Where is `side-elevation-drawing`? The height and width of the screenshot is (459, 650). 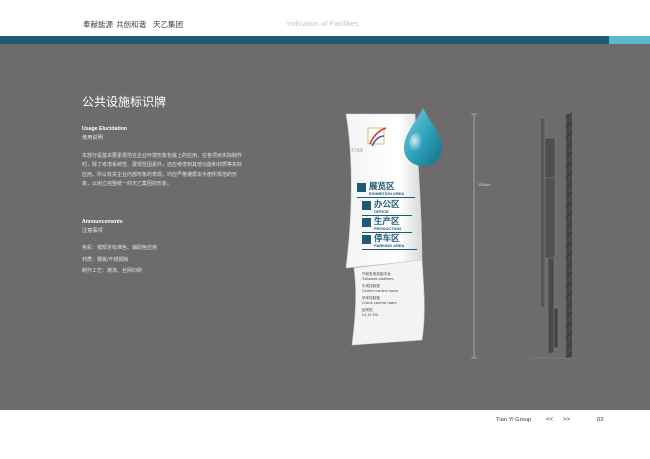
side-elevation-drawing is located at coordinates (522, 235).